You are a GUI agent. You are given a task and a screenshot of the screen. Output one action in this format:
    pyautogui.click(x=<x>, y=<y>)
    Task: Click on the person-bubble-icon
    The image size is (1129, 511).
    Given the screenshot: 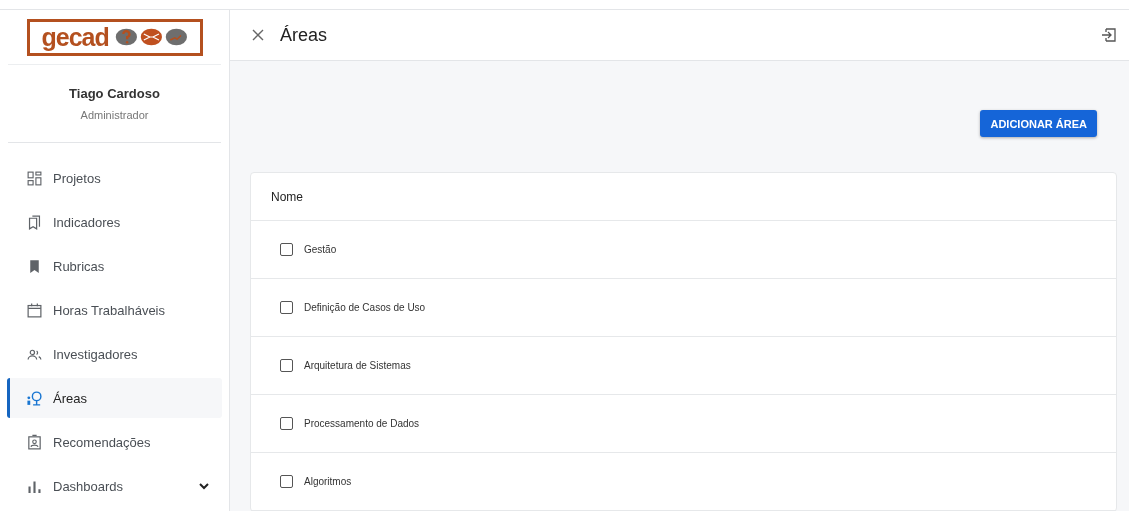 What is the action you would take?
    pyautogui.click(x=34, y=398)
    